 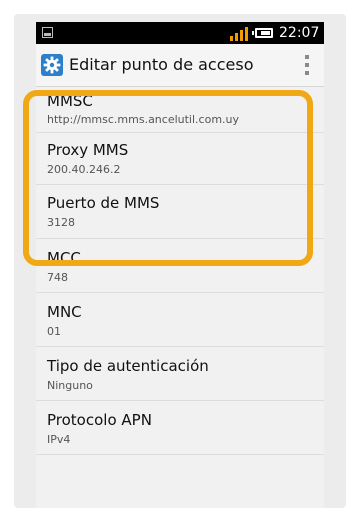 I want to click on overflow-menu-icon, so click(x=307, y=65).